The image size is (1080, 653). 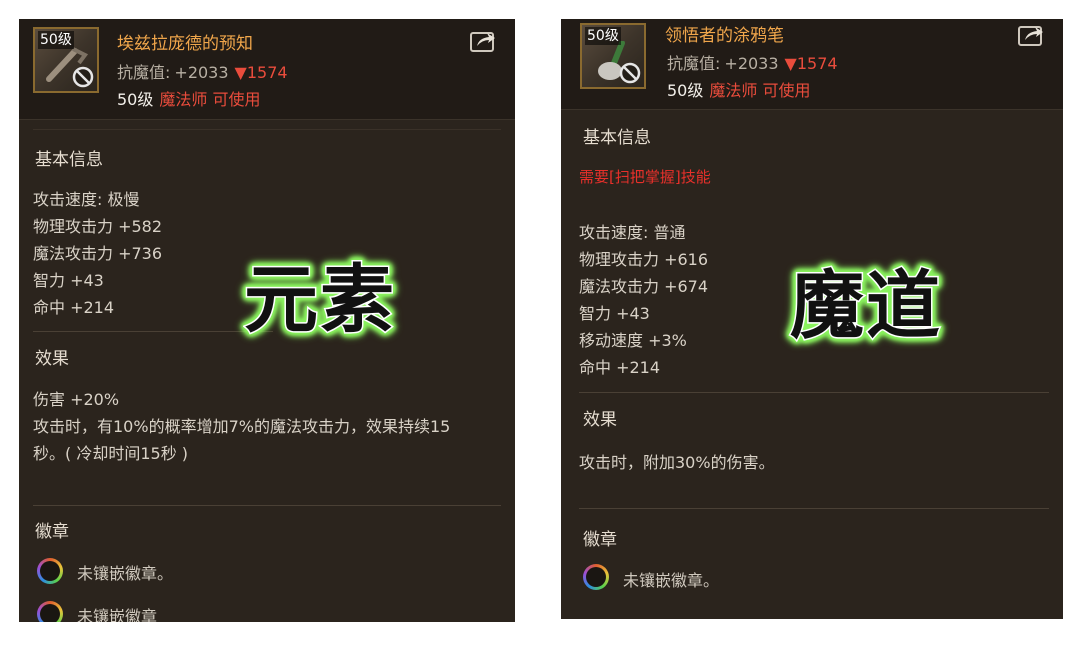 What do you see at coordinates (117, 614) in the screenshot?
I see `emblem-slot-label: 未镶嵌徽章` at bounding box center [117, 614].